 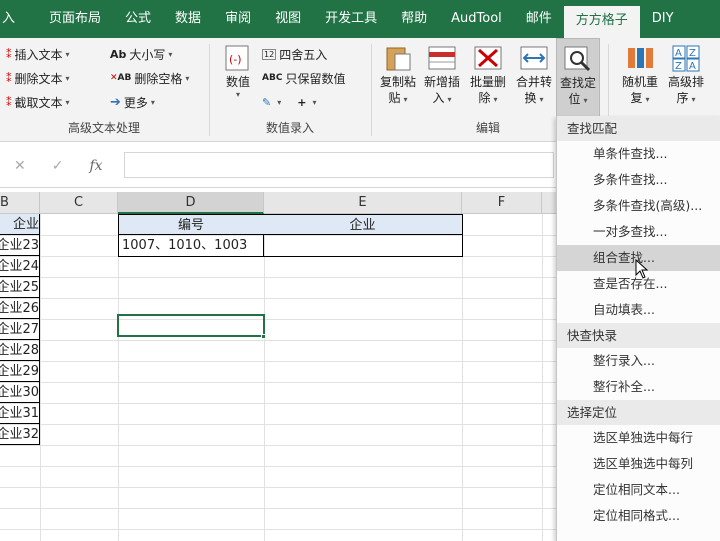 What do you see at coordinates (191, 203) in the screenshot?
I see `column-header-d: D` at bounding box center [191, 203].